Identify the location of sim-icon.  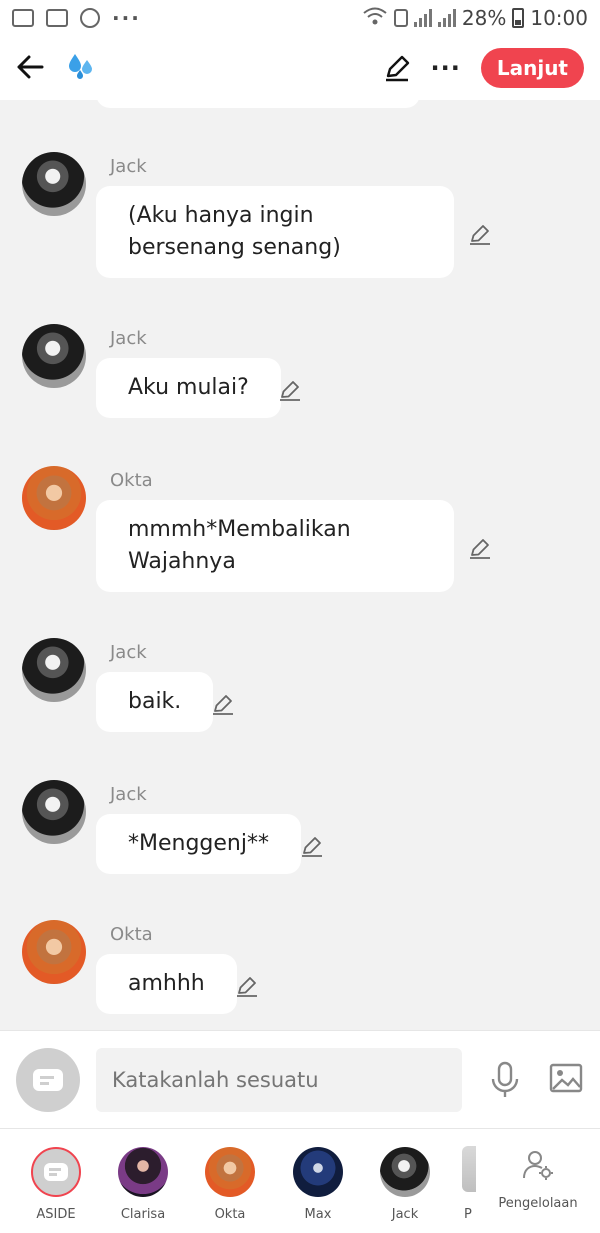
(400, 18).